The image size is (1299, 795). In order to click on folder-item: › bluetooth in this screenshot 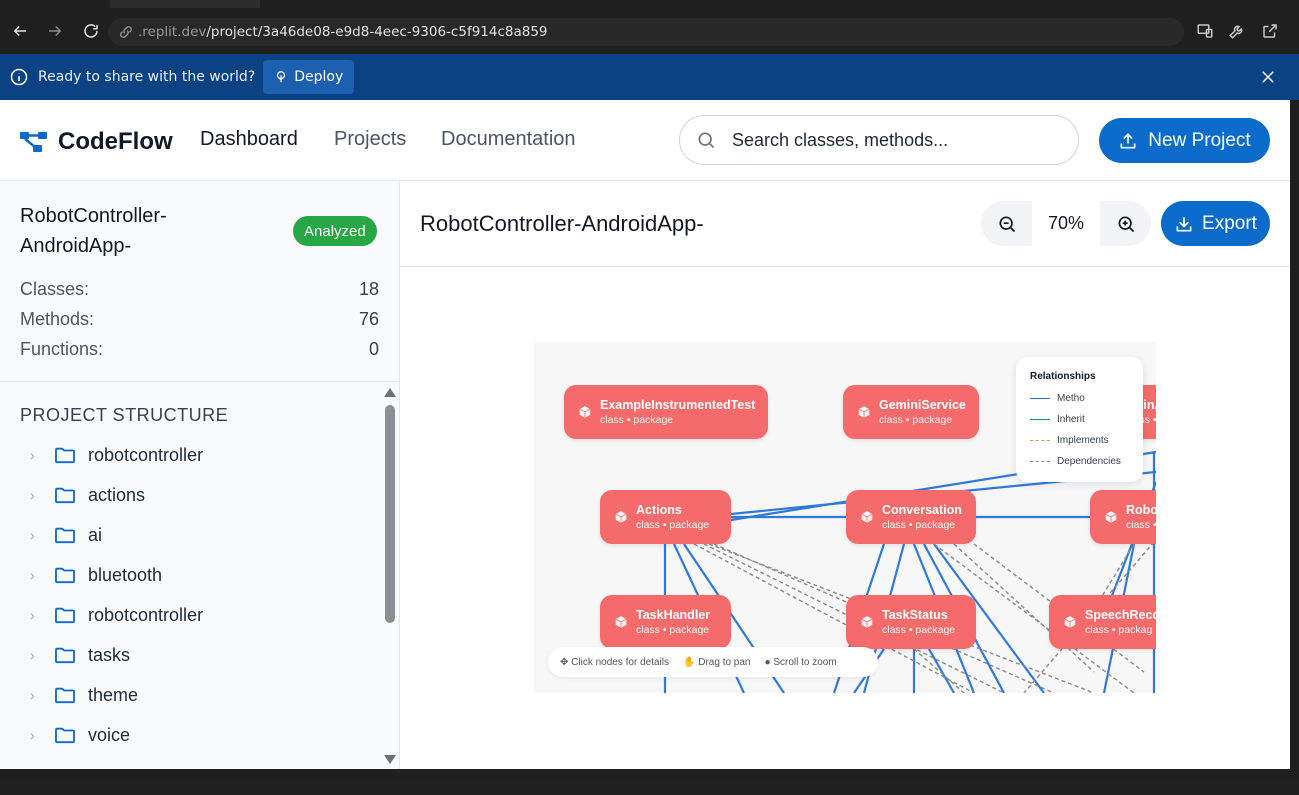, I will do `click(96, 575)`.